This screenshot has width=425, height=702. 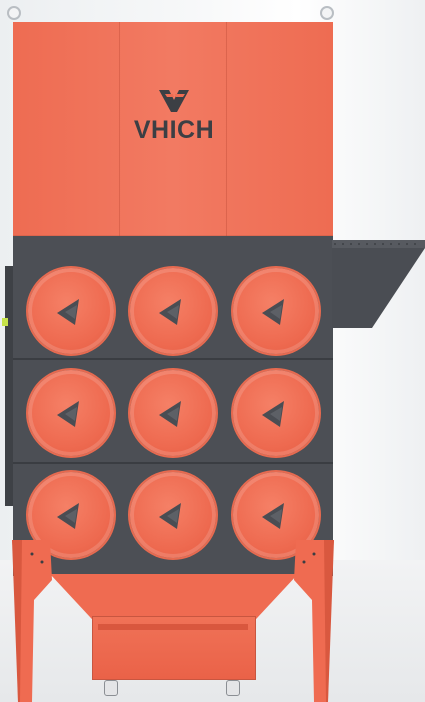 I want to click on lifting-hook-right-icon, so click(x=327, y=13).